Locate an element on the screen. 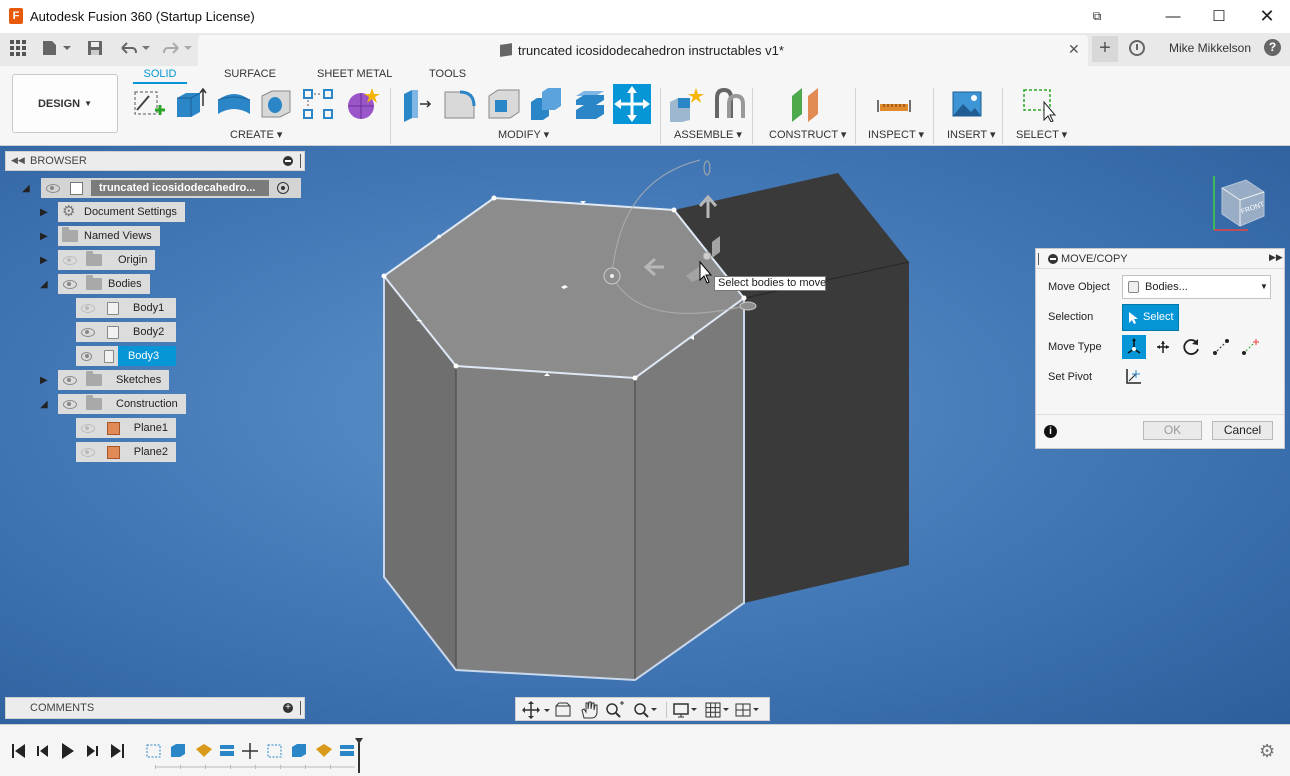 Image resolution: width=1290 pixels, height=776 pixels. timeline-marker is located at coordinates (359, 755).